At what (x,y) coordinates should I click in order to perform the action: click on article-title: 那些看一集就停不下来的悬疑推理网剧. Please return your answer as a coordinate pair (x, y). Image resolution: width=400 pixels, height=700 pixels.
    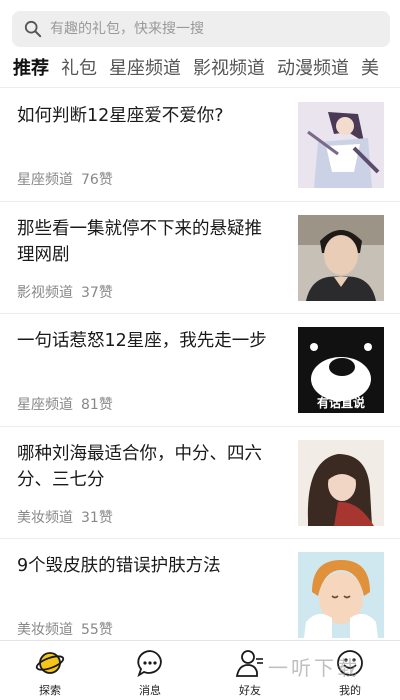
    Looking at the image, I should click on (139, 241).